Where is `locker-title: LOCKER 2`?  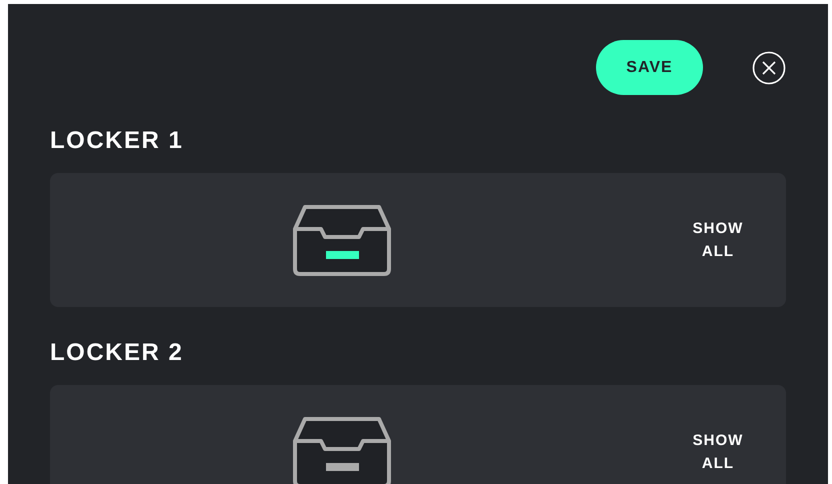
locker-title: LOCKER 2 is located at coordinates (117, 353).